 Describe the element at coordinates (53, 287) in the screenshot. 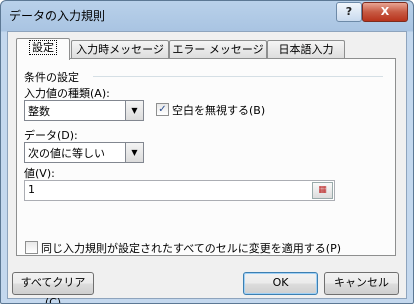

I see `clear-all-button: すべてクリア(C)` at that location.